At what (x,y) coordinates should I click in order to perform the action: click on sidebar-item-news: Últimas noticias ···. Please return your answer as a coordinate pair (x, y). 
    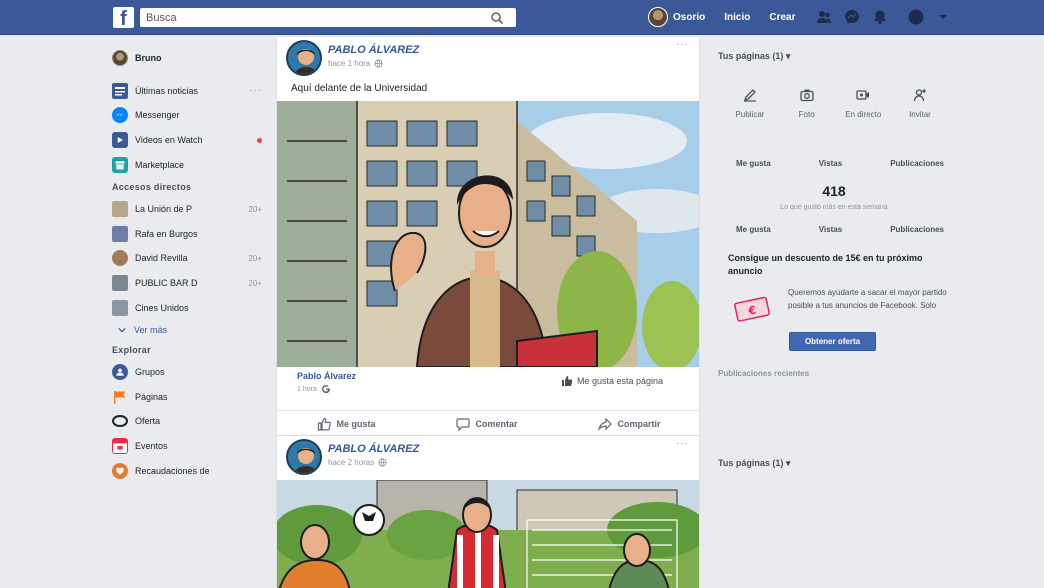
    Looking at the image, I should click on (187, 91).